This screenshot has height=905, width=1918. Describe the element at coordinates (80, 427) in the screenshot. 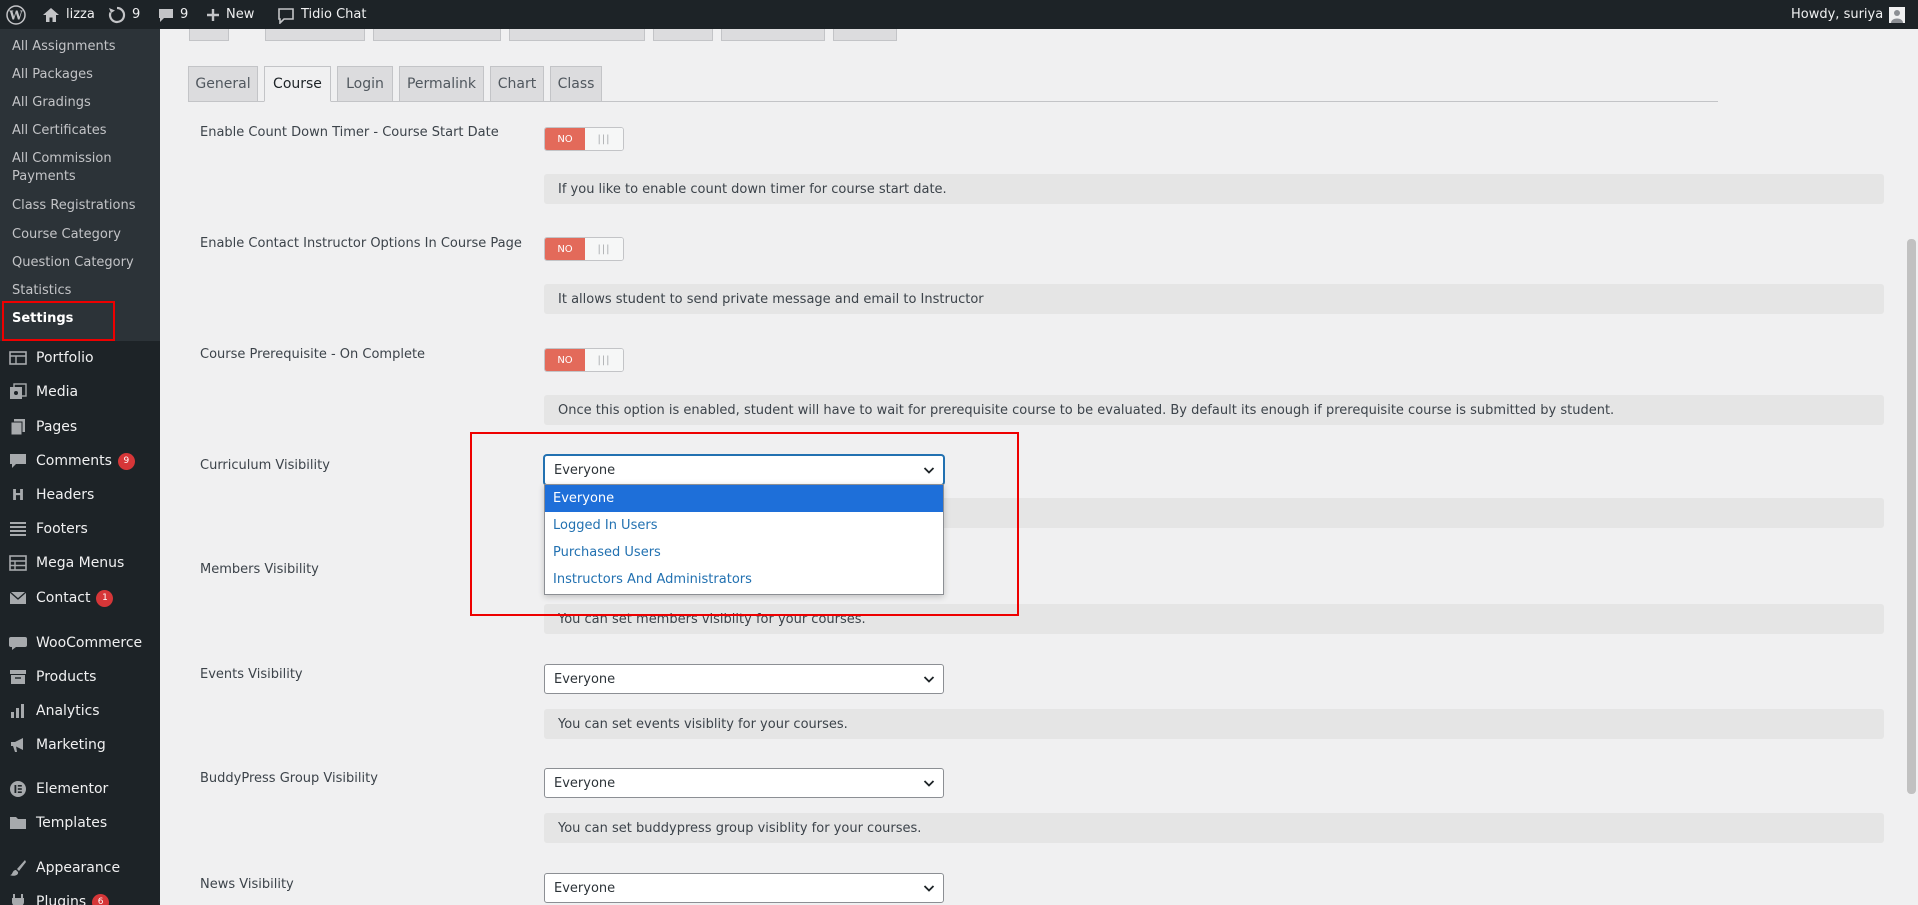

I see `menu-pages: Pages` at that location.